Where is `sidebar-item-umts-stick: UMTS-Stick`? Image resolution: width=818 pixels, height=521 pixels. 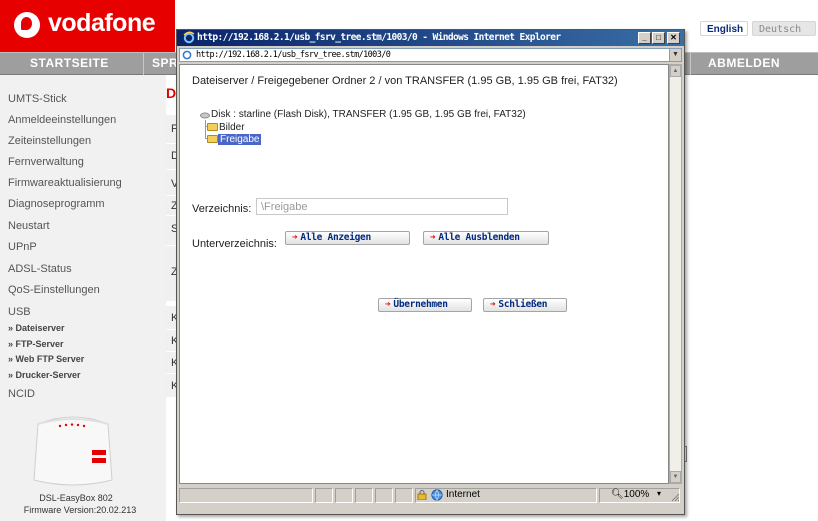 sidebar-item-umts-stick: UMTS-Stick is located at coordinates (37, 99).